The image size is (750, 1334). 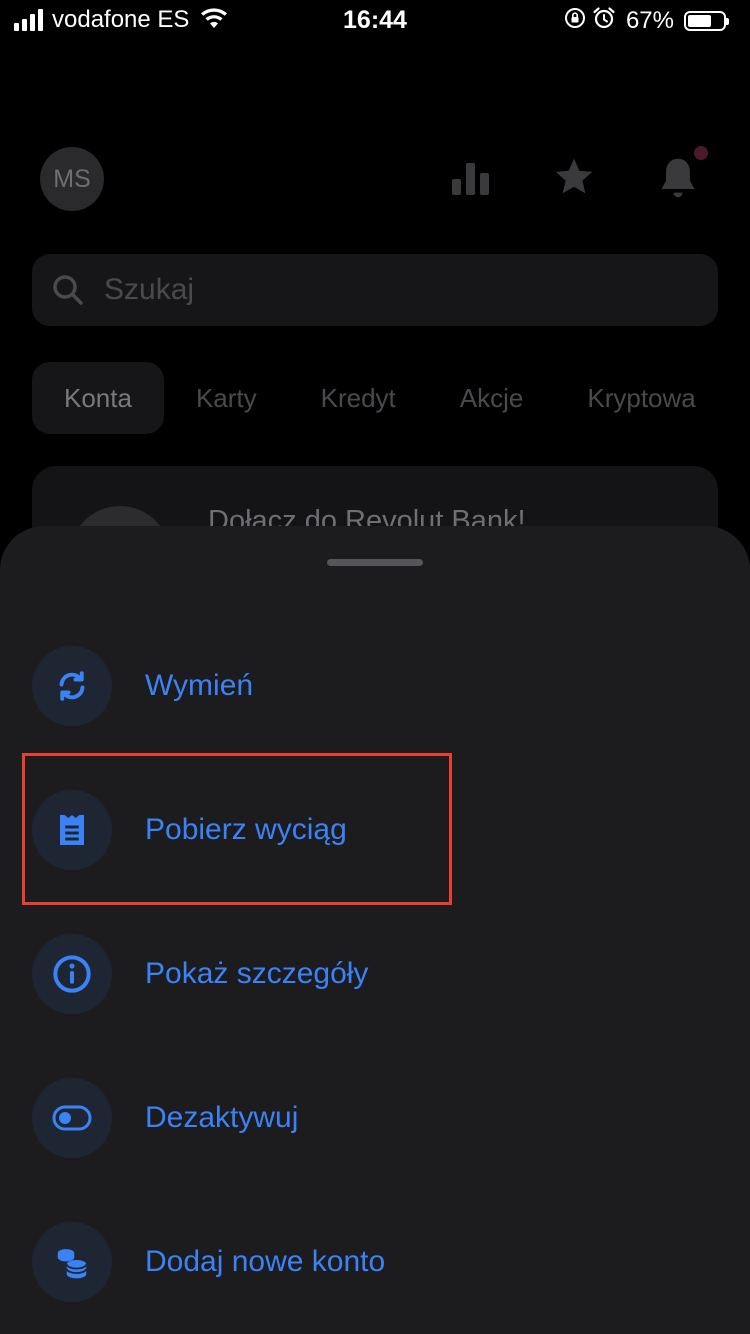 I want to click on battery-percent: 67%, so click(x=649, y=20).